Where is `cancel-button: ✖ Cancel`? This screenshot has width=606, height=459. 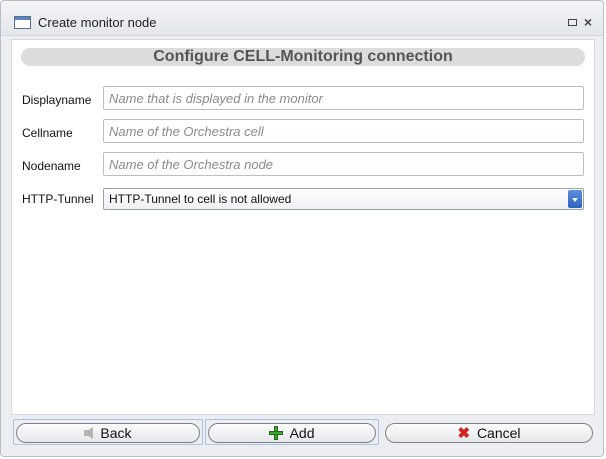
cancel-button: ✖ Cancel is located at coordinates (489, 433).